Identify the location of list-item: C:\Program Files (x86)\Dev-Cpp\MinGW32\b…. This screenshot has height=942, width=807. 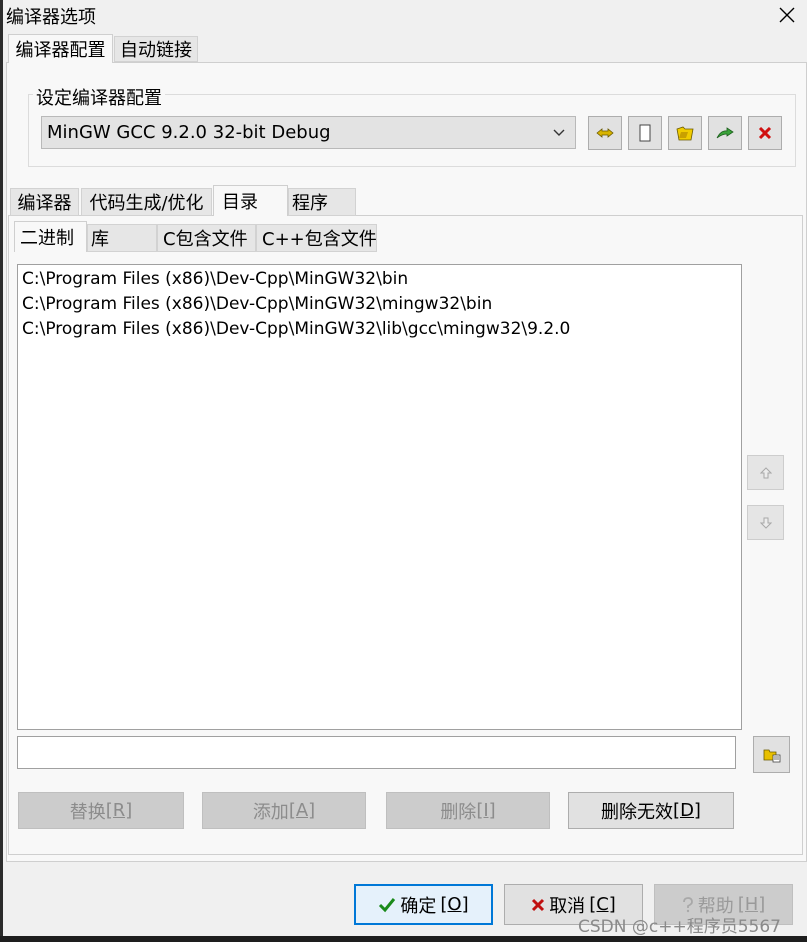
(215, 279).